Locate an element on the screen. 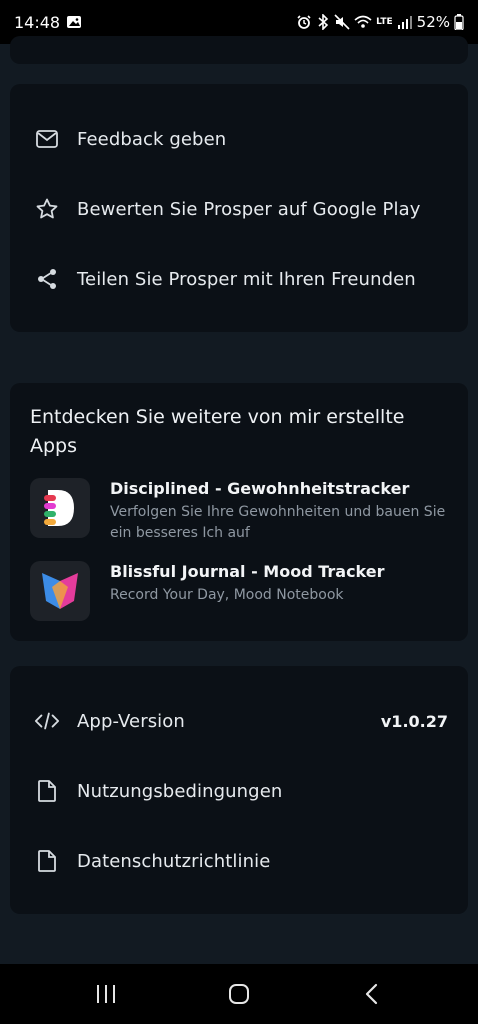 The width and height of the screenshot is (478, 1024). recent-apps-icon is located at coordinates (106, 994).